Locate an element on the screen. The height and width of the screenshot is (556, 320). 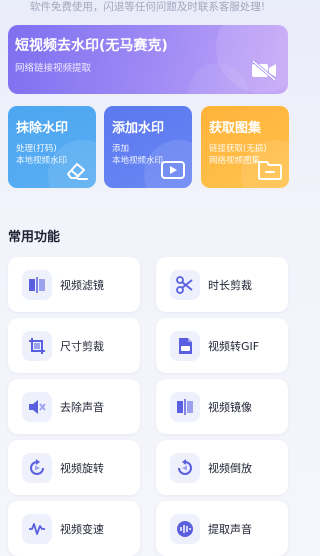
filter-icon is located at coordinates (37, 285).